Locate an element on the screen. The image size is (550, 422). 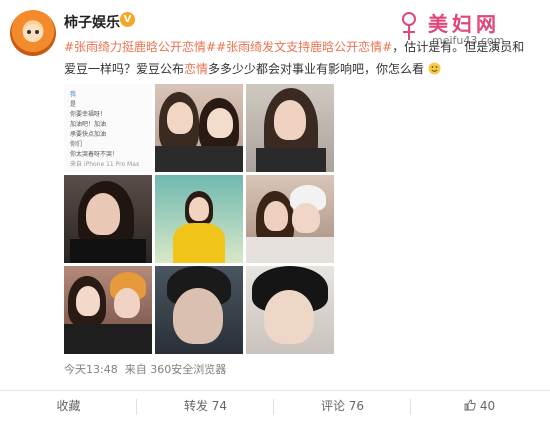
avatar-face is located at coordinates (33, 33).